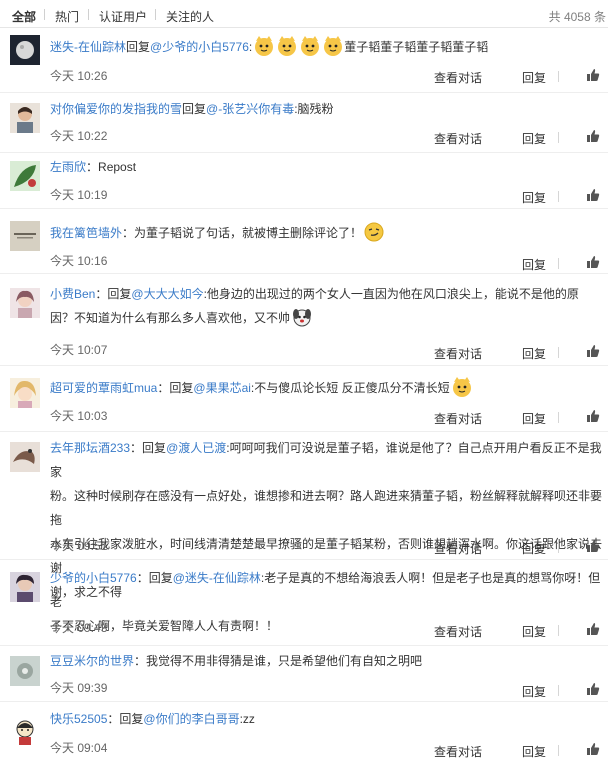  What do you see at coordinates (196, 448) in the screenshot?
I see `mention-link: @渡人已渡` at bounding box center [196, 448].